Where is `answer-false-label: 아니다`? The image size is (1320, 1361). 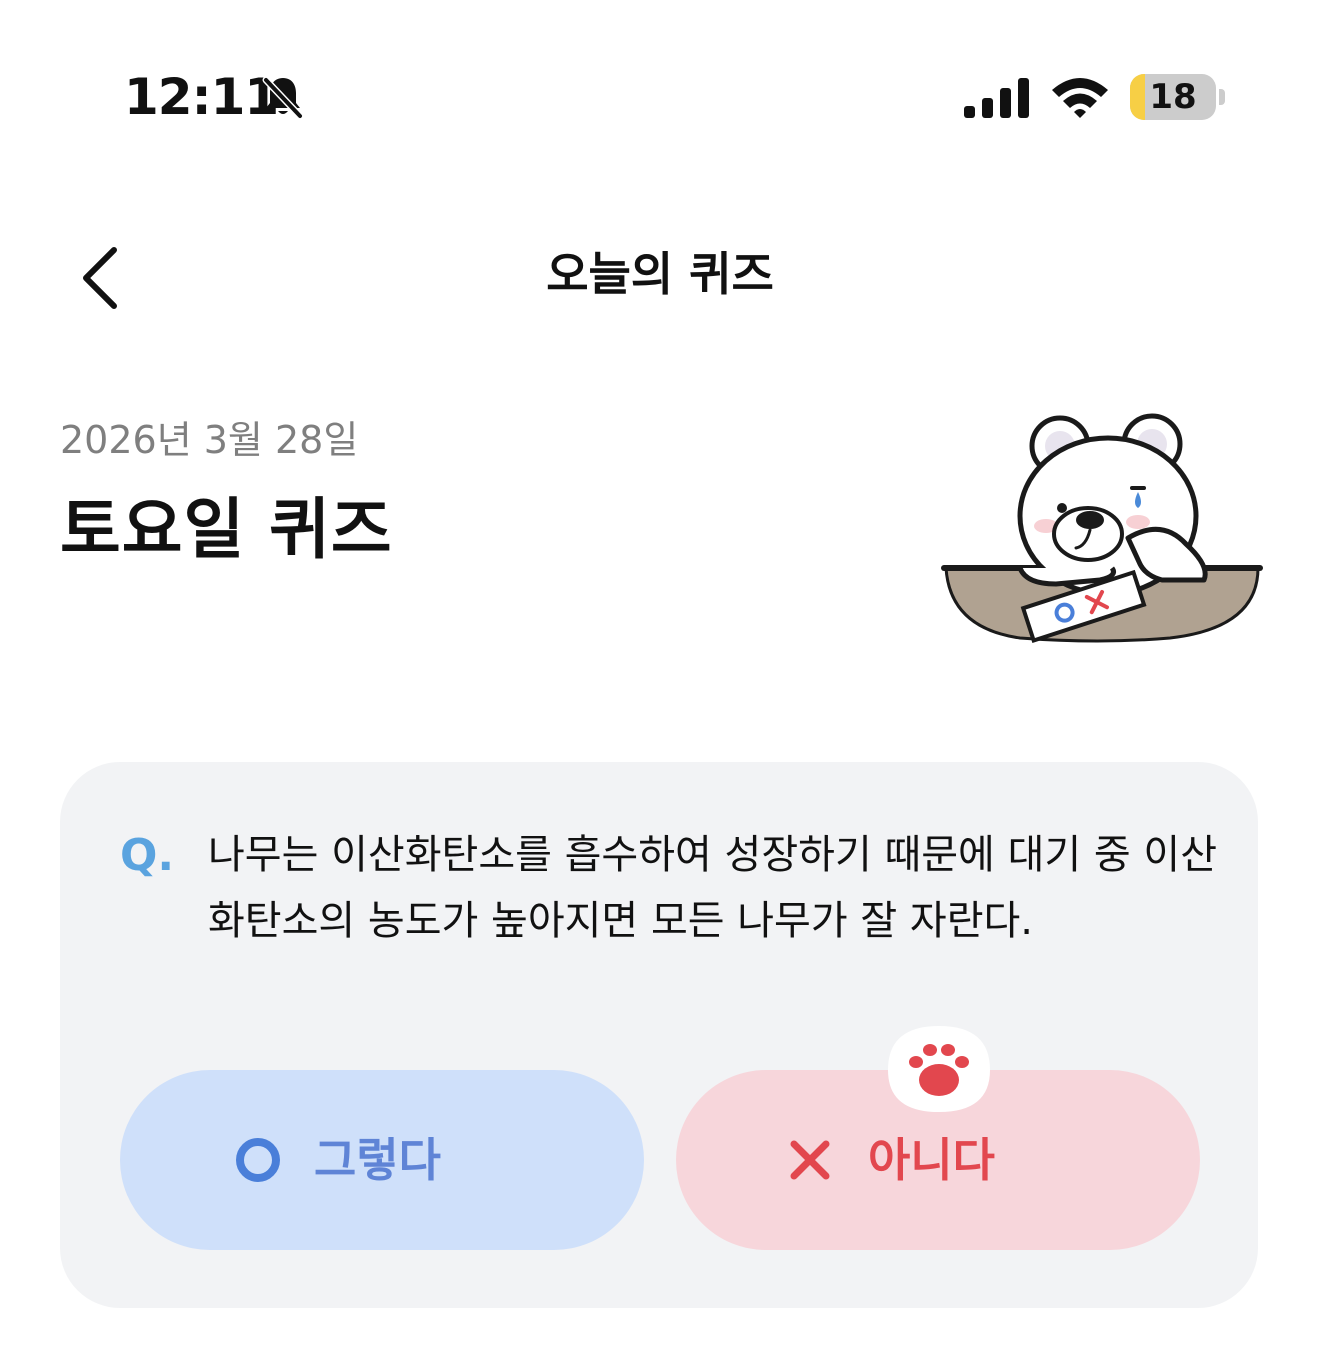
answer-false-label: 아니다 is located at coordinates (931, 1160).